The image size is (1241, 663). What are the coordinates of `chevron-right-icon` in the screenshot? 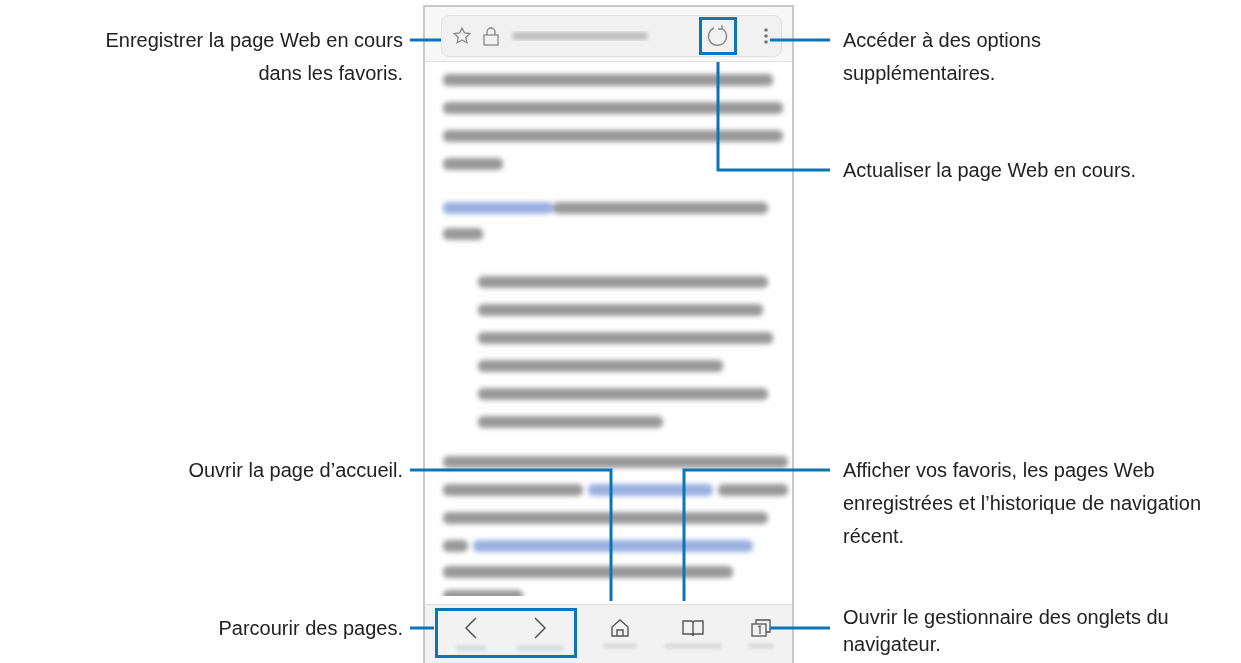 It's located at (540, 628).